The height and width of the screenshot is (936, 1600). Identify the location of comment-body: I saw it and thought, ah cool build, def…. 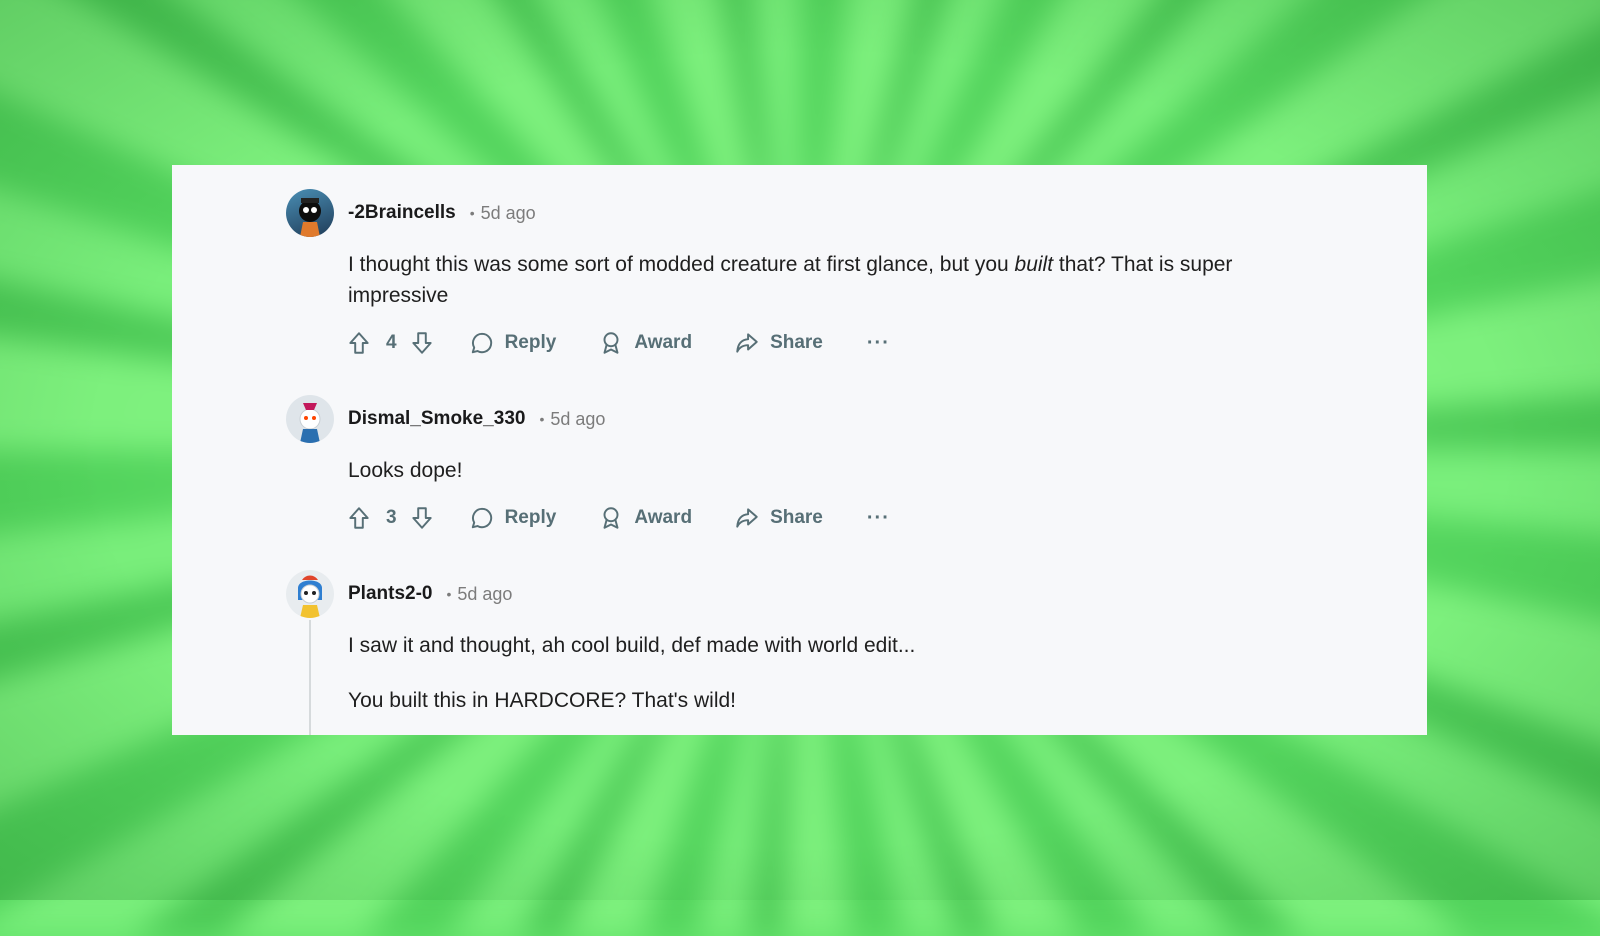
(828, 673).